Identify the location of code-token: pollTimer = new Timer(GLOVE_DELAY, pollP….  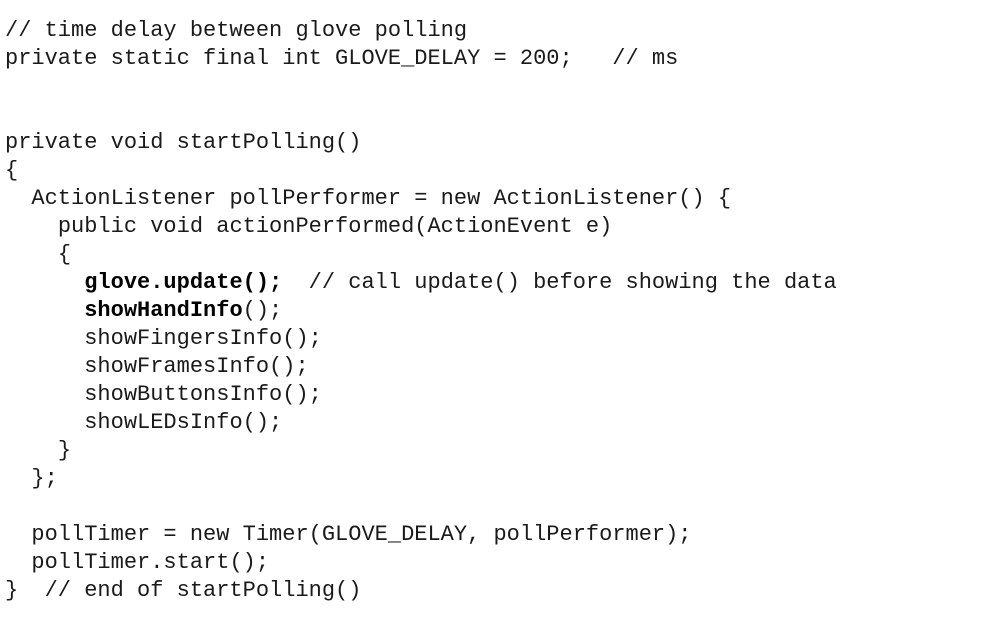
(361, 534).